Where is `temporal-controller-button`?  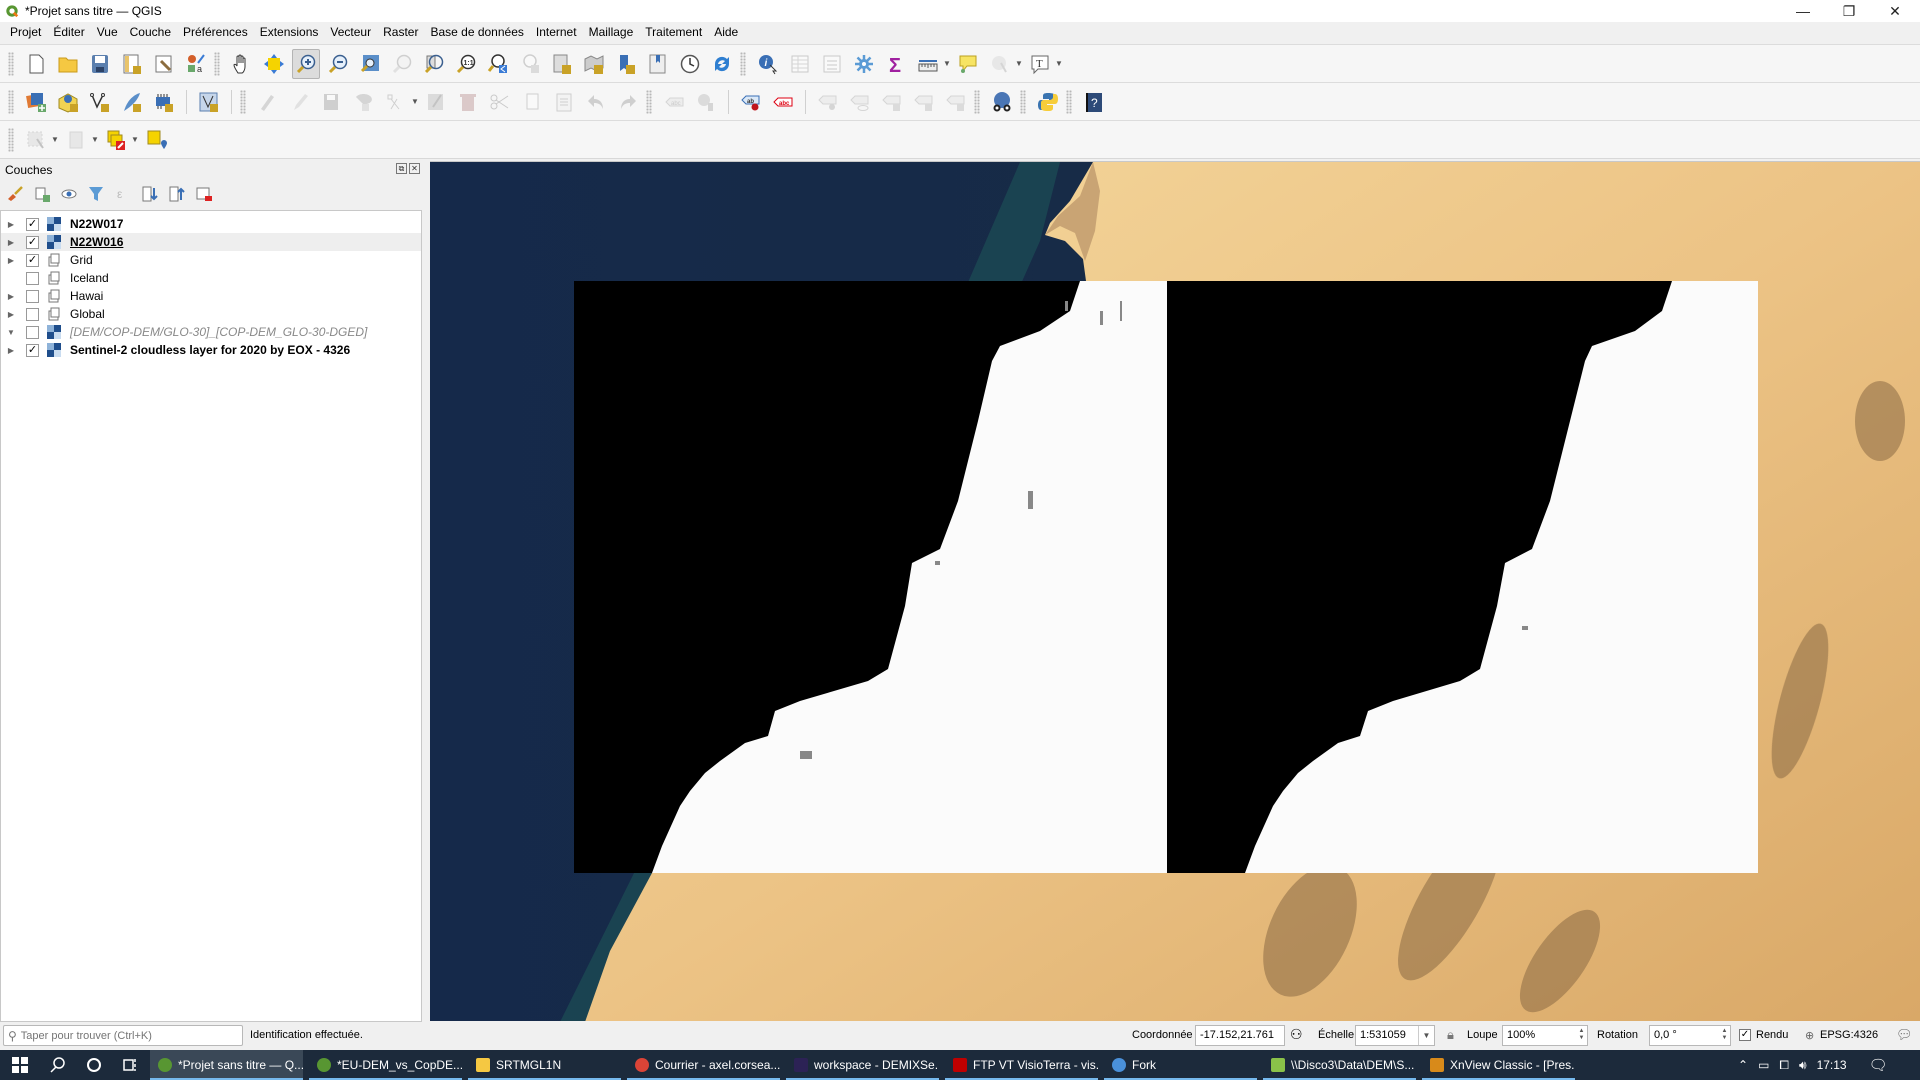 temporal-controller-button is located at coordinates (690, 64).